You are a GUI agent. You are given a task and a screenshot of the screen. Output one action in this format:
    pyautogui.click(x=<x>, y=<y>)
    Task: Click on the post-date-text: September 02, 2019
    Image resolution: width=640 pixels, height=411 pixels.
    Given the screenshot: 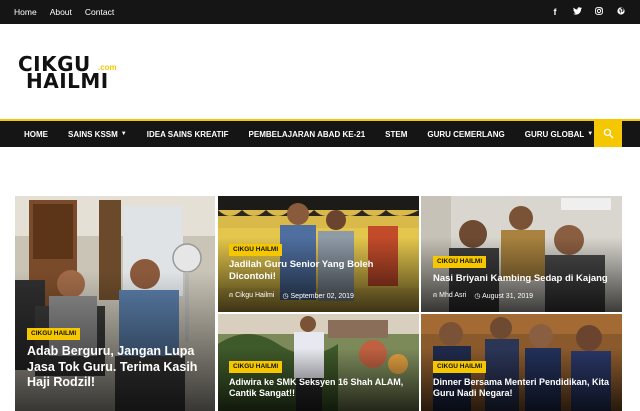 What is the action you would take?
    pyautogui.click(x=322, y=296)
    